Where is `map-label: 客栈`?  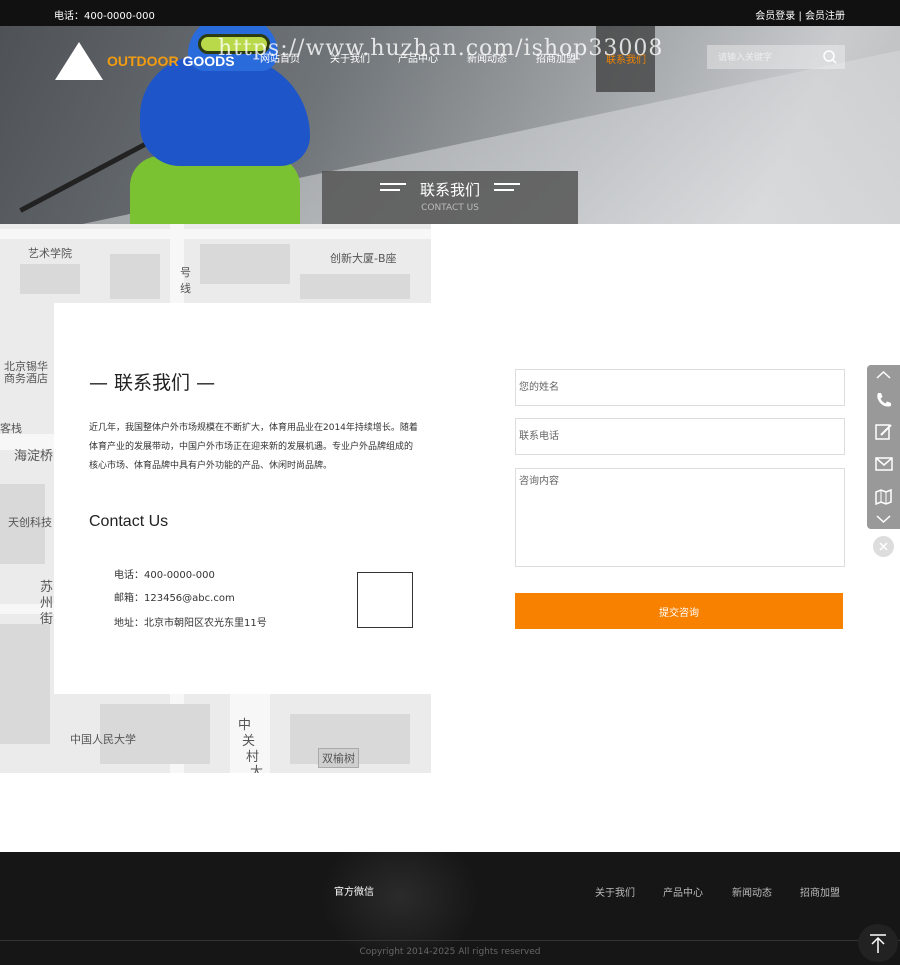 map-label: 客栈 is located at coordinates (11, 428).